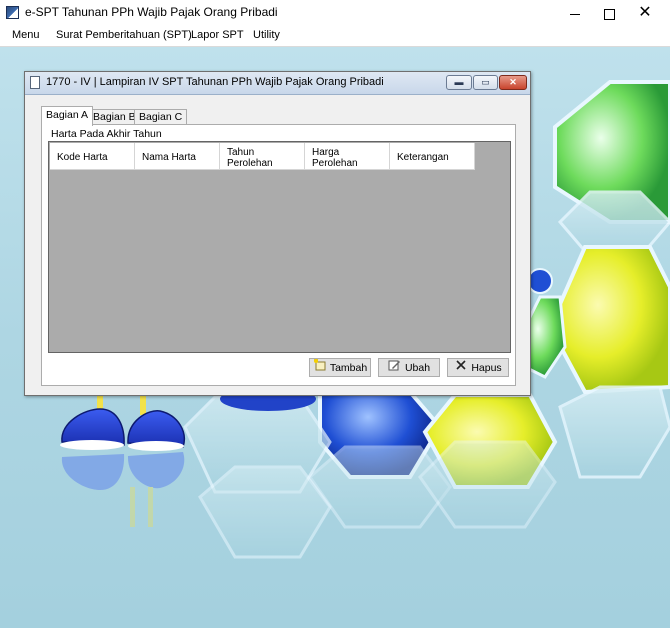  I want to click on tab-bagian-a: Bagian A, so click(67, 116).